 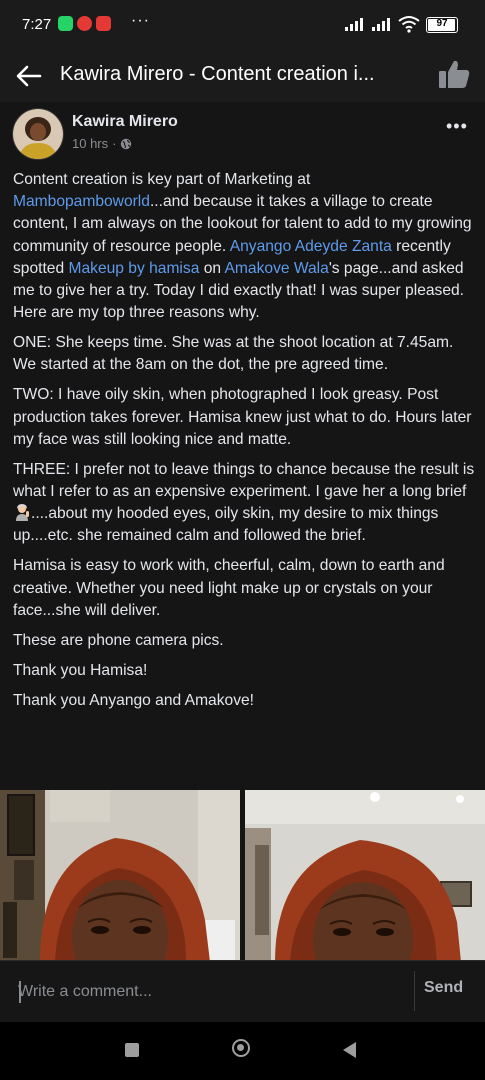 What do you see at coordinates (443, 988) in the screenshot?
I see `send-button: Send` at bounding box center [443, 988].